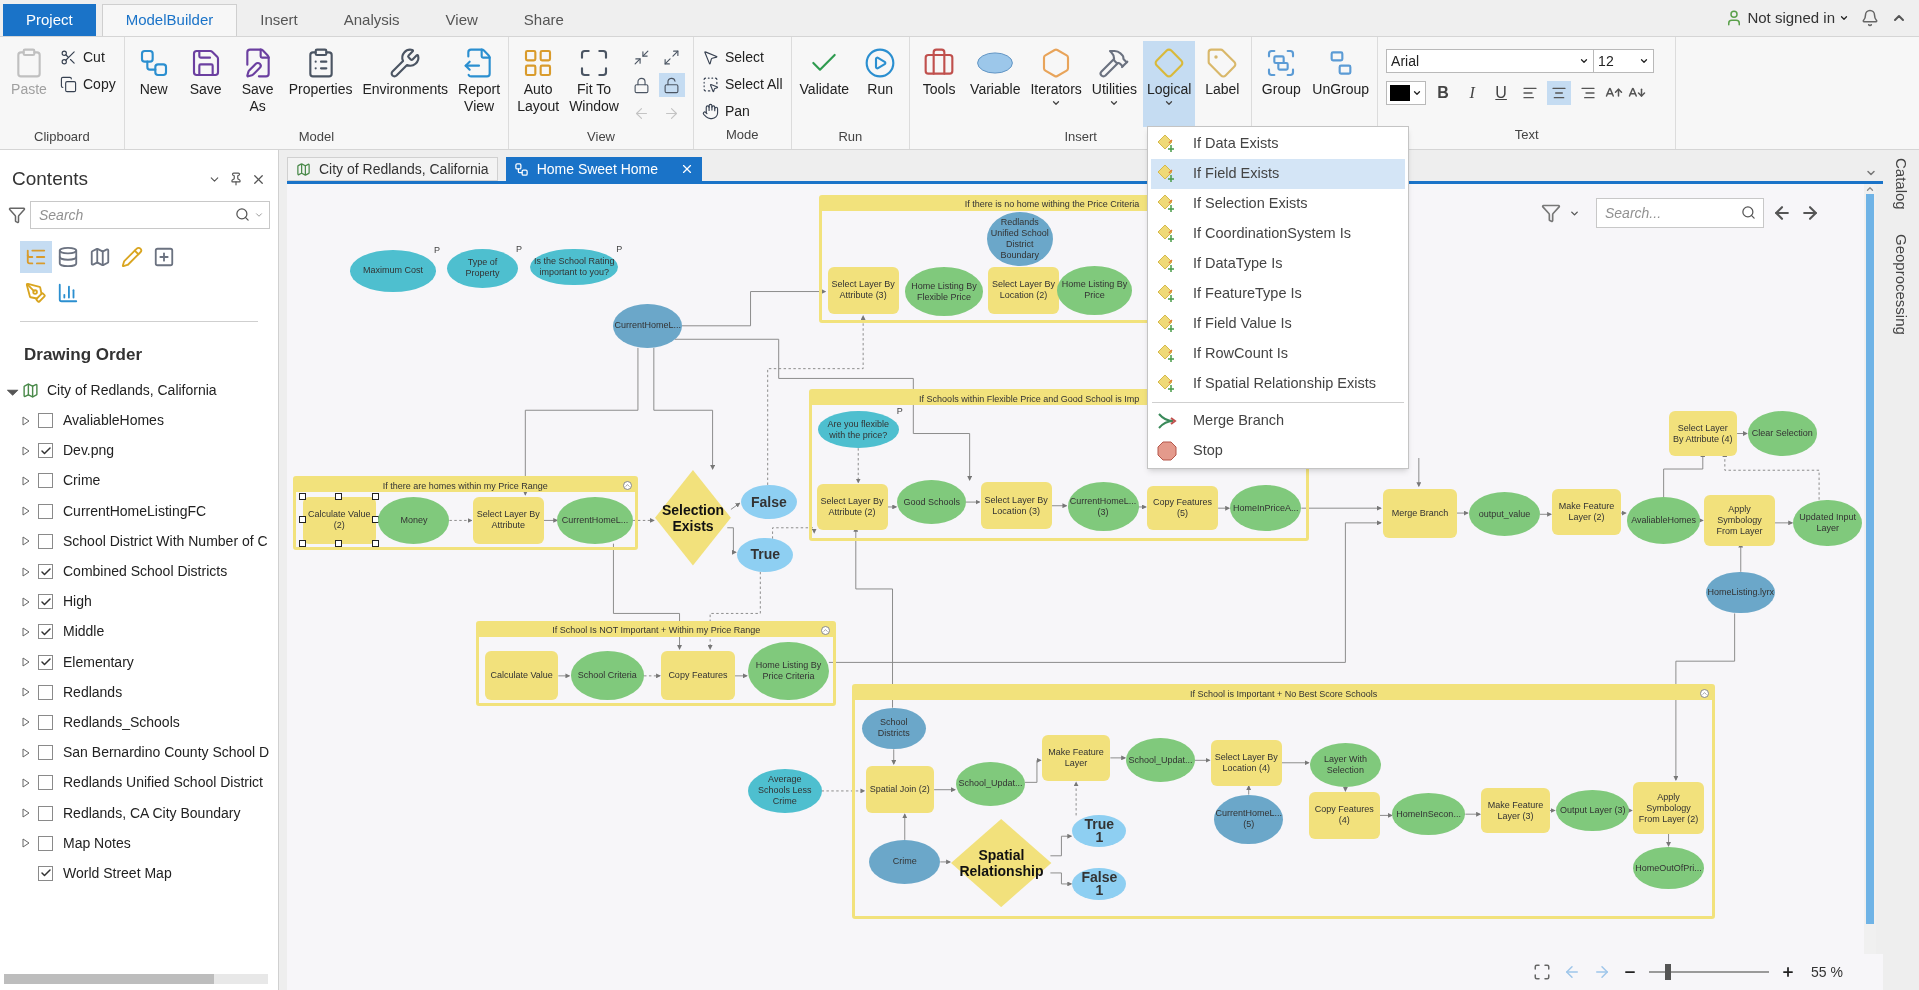  Describe the element at coordinates (693, 518) in the screenshot. I see `condition-node: Selection Exists` at that location.